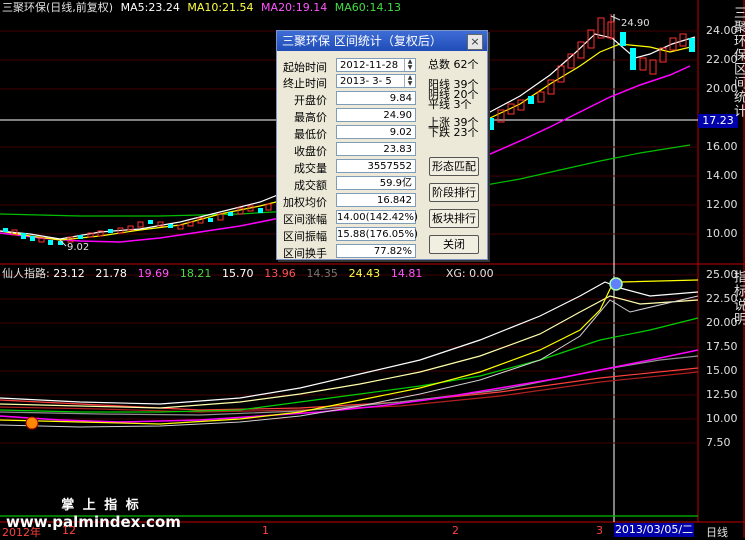  What do you see at coordinates (265, 530) in the screenshot?
I see `x-axis-label: 1` at bounding box center [265, 530].